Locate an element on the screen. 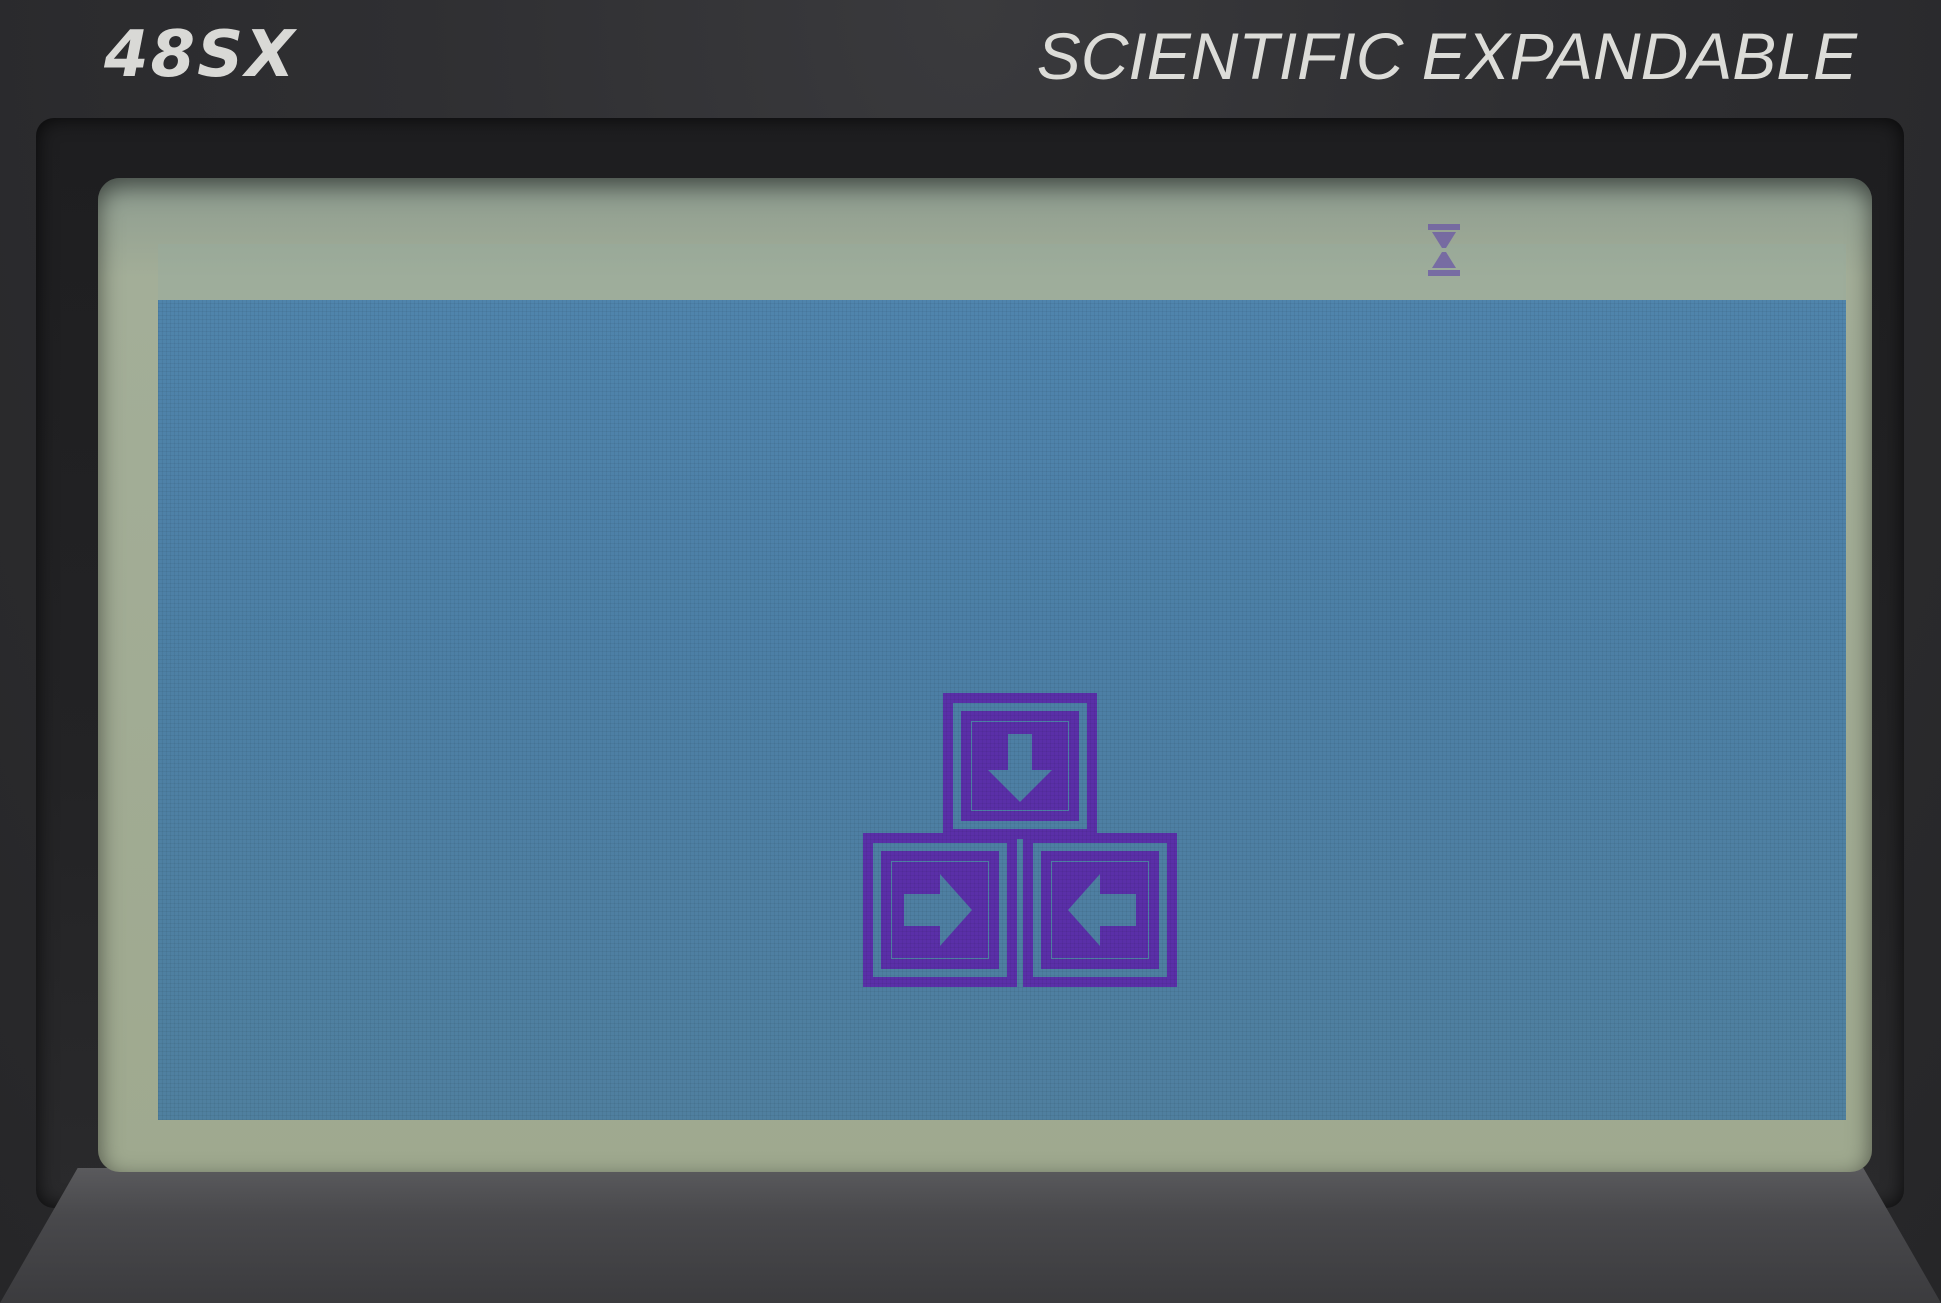 The height and width of the screenshot is (1303, 1941). bezel-bottom-edge is located at coordinates (970, 1235).